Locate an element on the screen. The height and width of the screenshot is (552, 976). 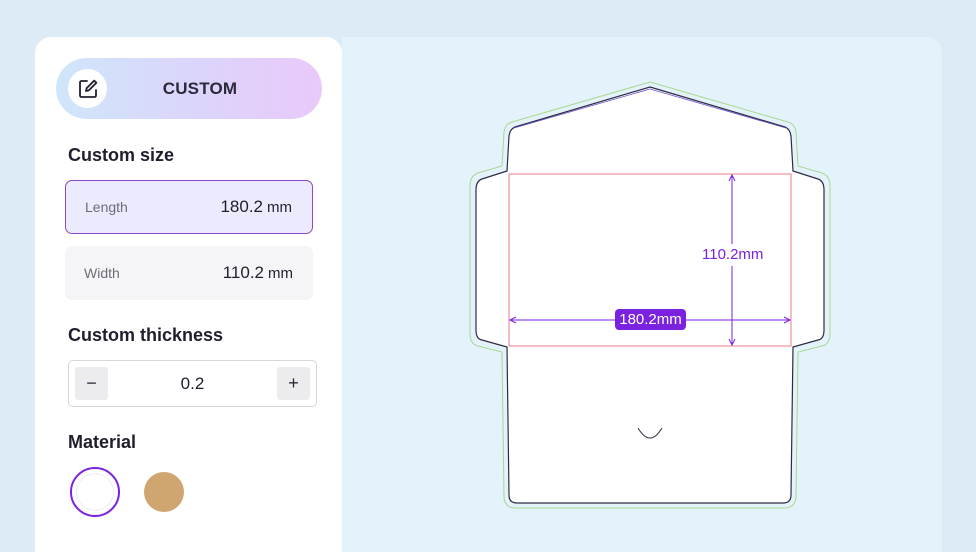
width-dimension-label: 180.2mm is located at coordinates (650, 319).